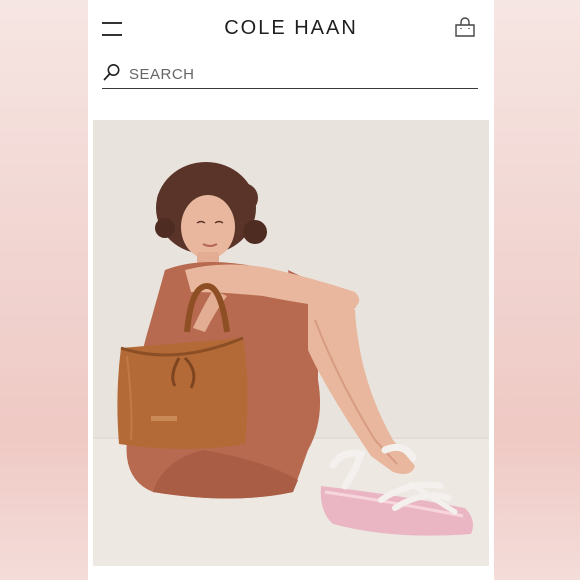 This screenshot has width=580, height=580. What do you see at coordinates (294, 74) in the screenshot?
I see `search-input` at bounding box center [294, 74].